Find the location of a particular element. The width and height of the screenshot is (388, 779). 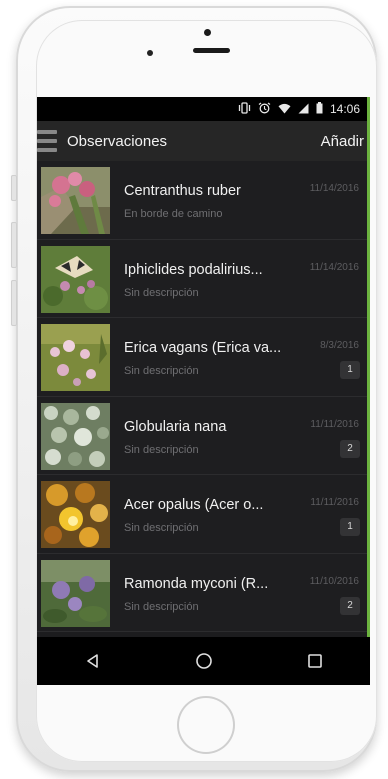

proximity-sensor is located at coordinates (207, 32).